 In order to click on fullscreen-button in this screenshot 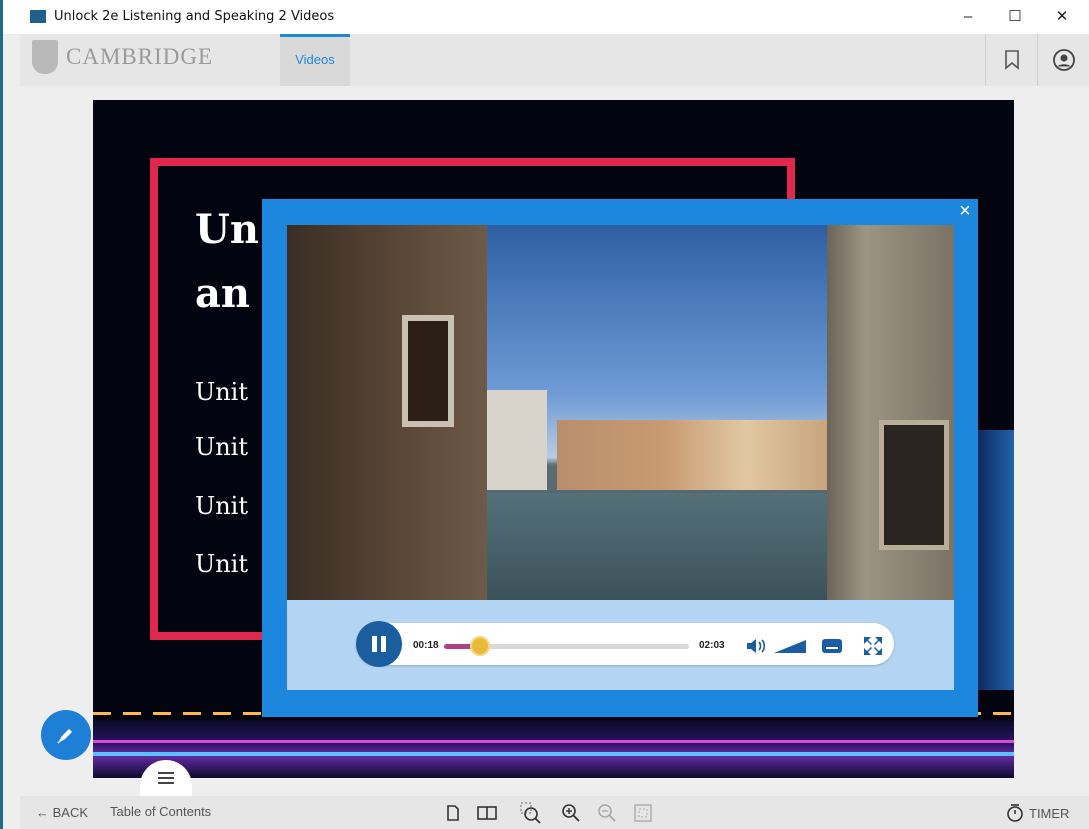, I will do `click(873, 646)`.